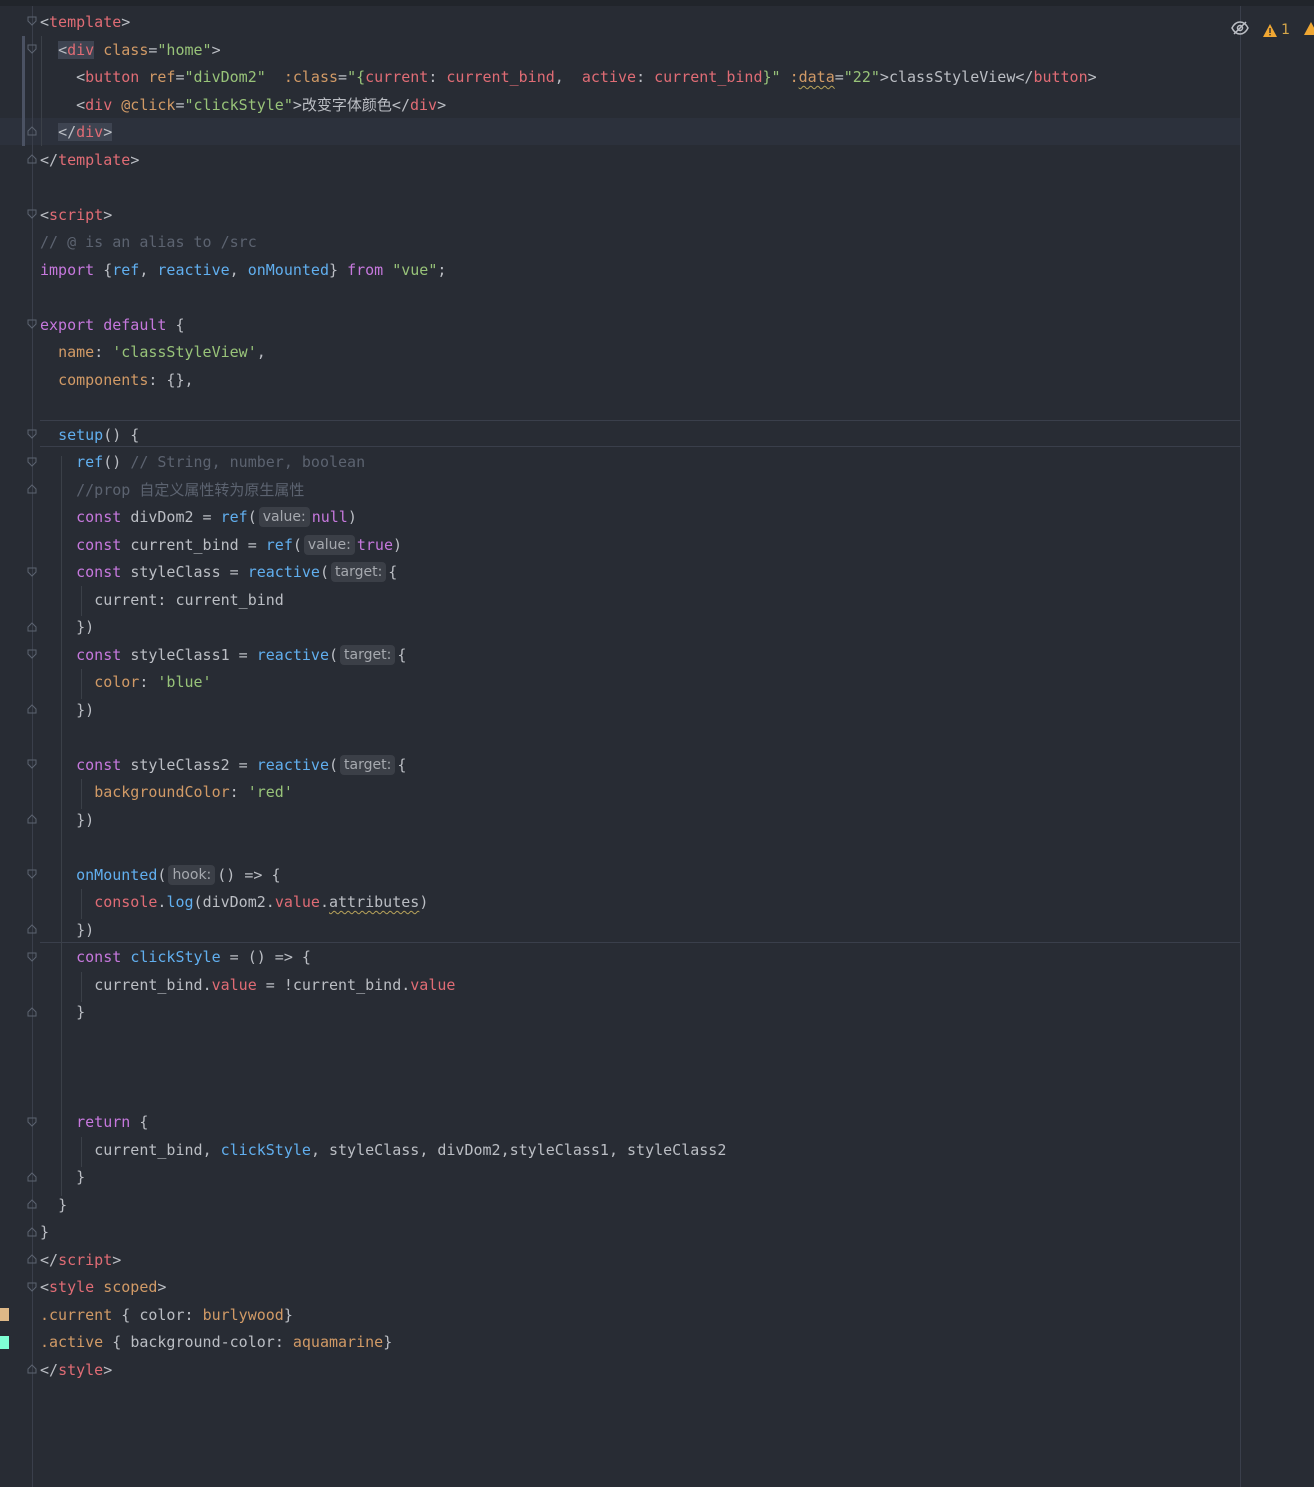 This screenshot has height=1487, width=1314. Describe the element at coordinates (62, 1177) in the screenshot. I see `code-line-43: }` at that location.